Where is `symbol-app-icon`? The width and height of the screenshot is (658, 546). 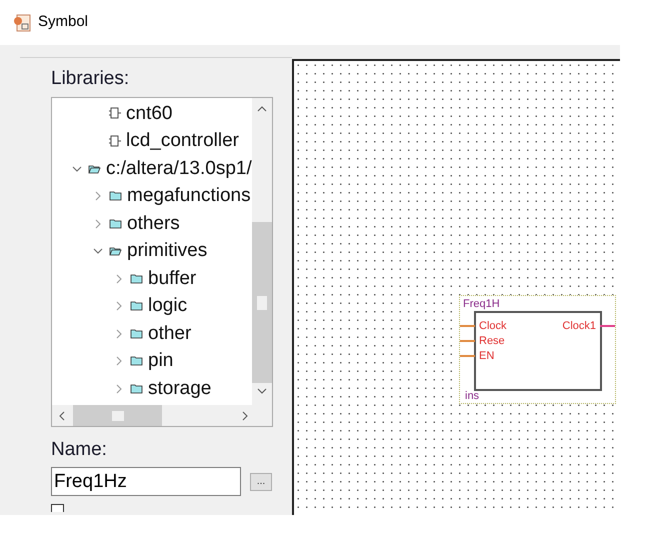 symbol-app-icon is located at coordinates (22, 22).